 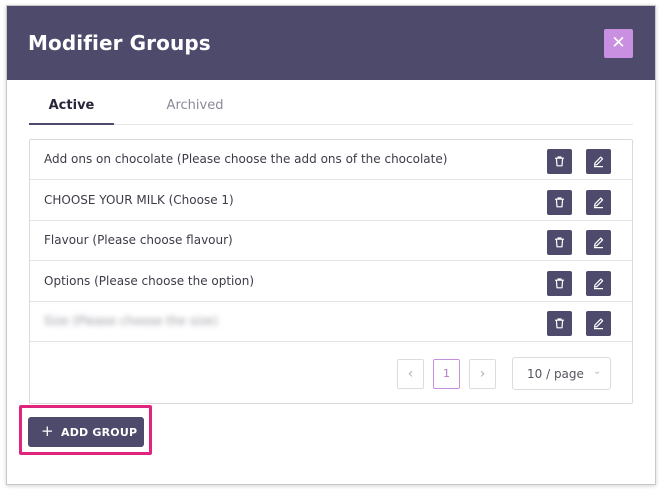 What do you see at coordinates (597, 371) in the screenshot?
I see `chevron-down-icon: ⌄` at bounding box center [597, 371].